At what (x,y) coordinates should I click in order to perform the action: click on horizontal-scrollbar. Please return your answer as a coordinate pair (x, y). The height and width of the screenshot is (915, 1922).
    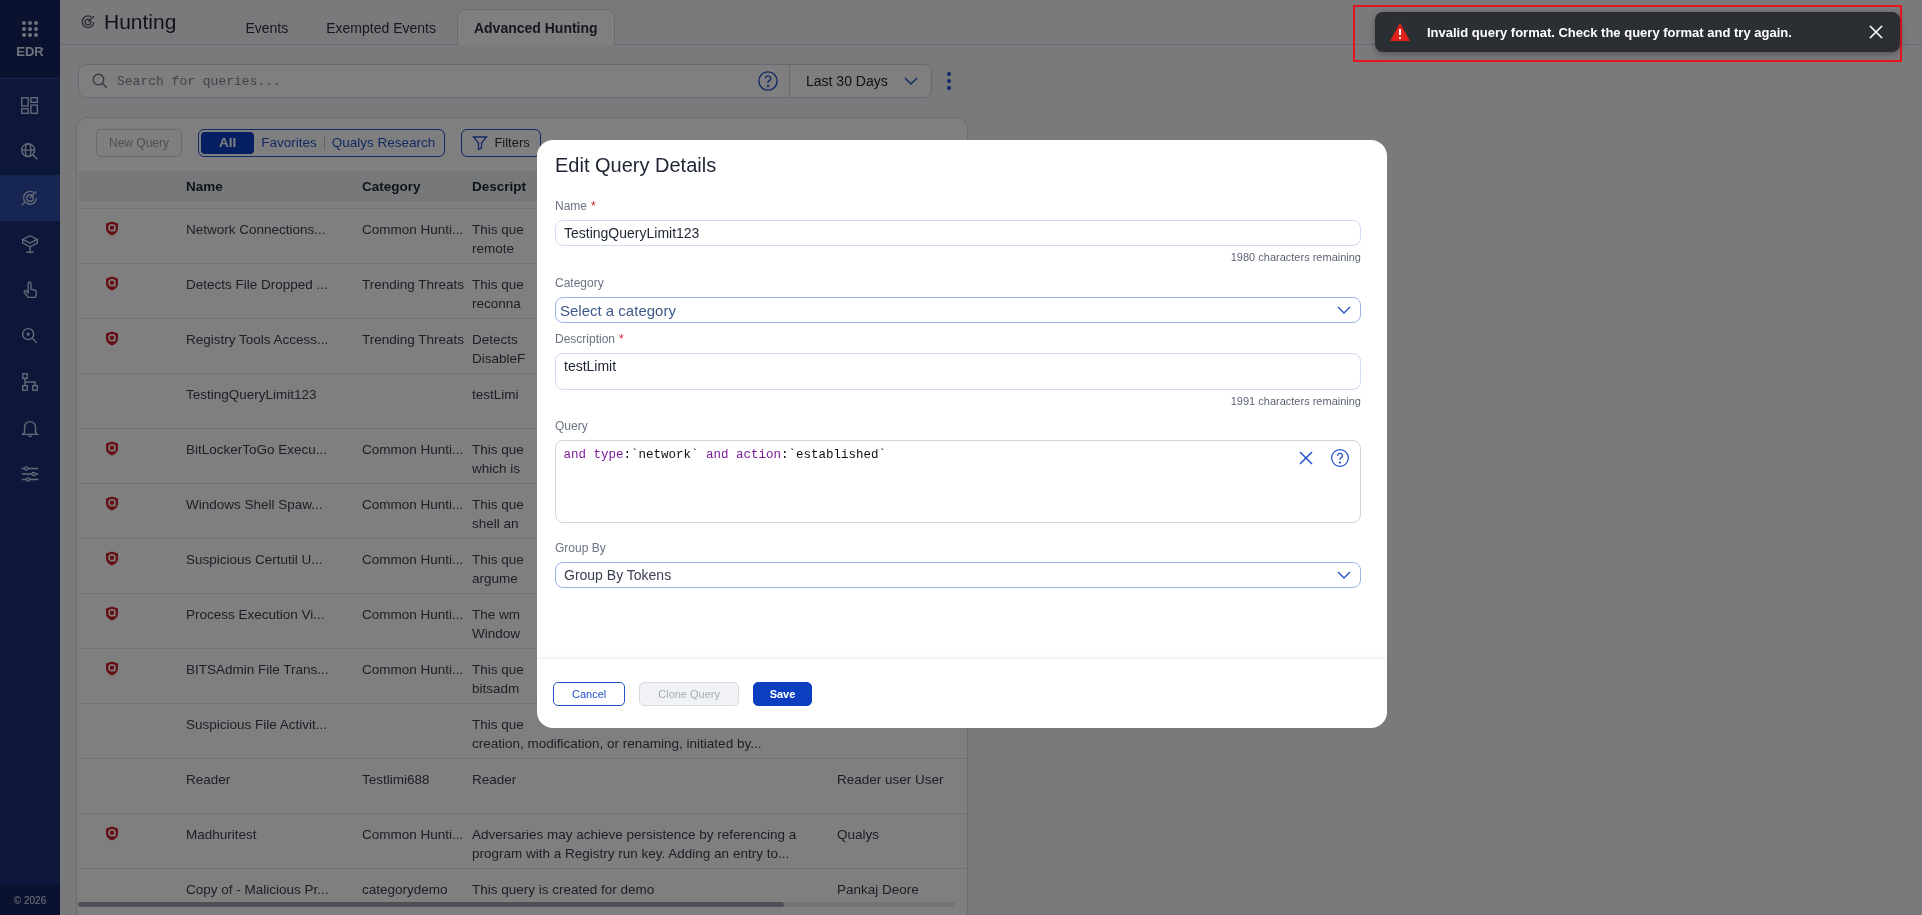
    Looking at the image, I should click on (516, 904).